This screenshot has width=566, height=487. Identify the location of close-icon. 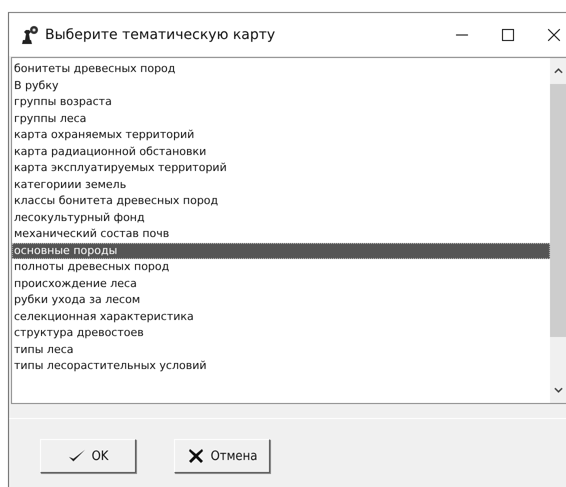
(554, 34).